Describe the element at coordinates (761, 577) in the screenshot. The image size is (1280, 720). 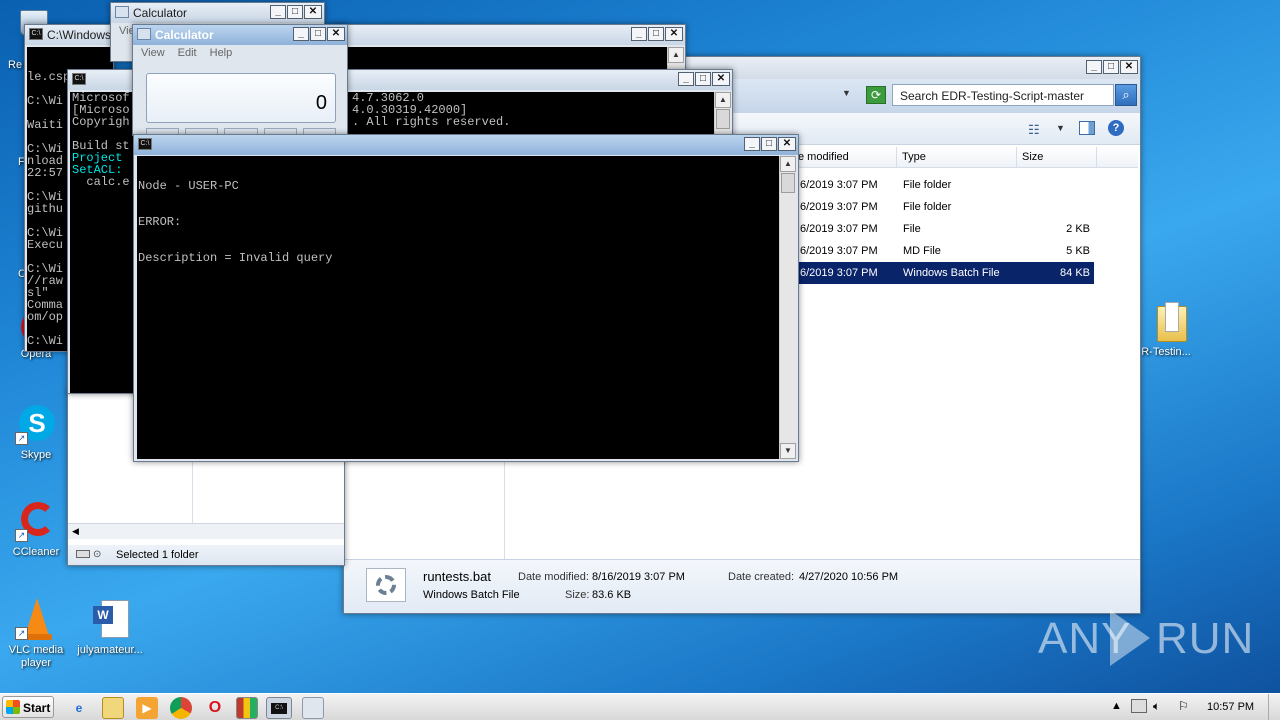
I see `details-created-label: Date created:` at that location.